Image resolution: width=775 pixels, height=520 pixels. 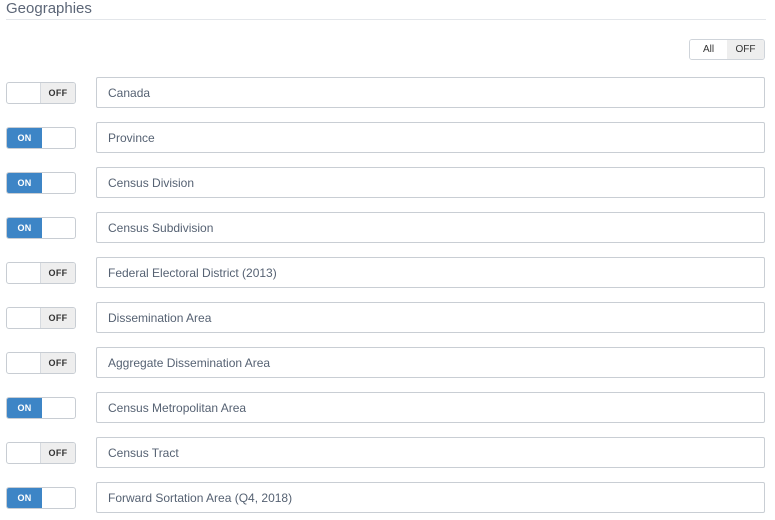 I want to click on geography-row: OFF Aggregate Dissemination Area, so click(x=386, y=363).